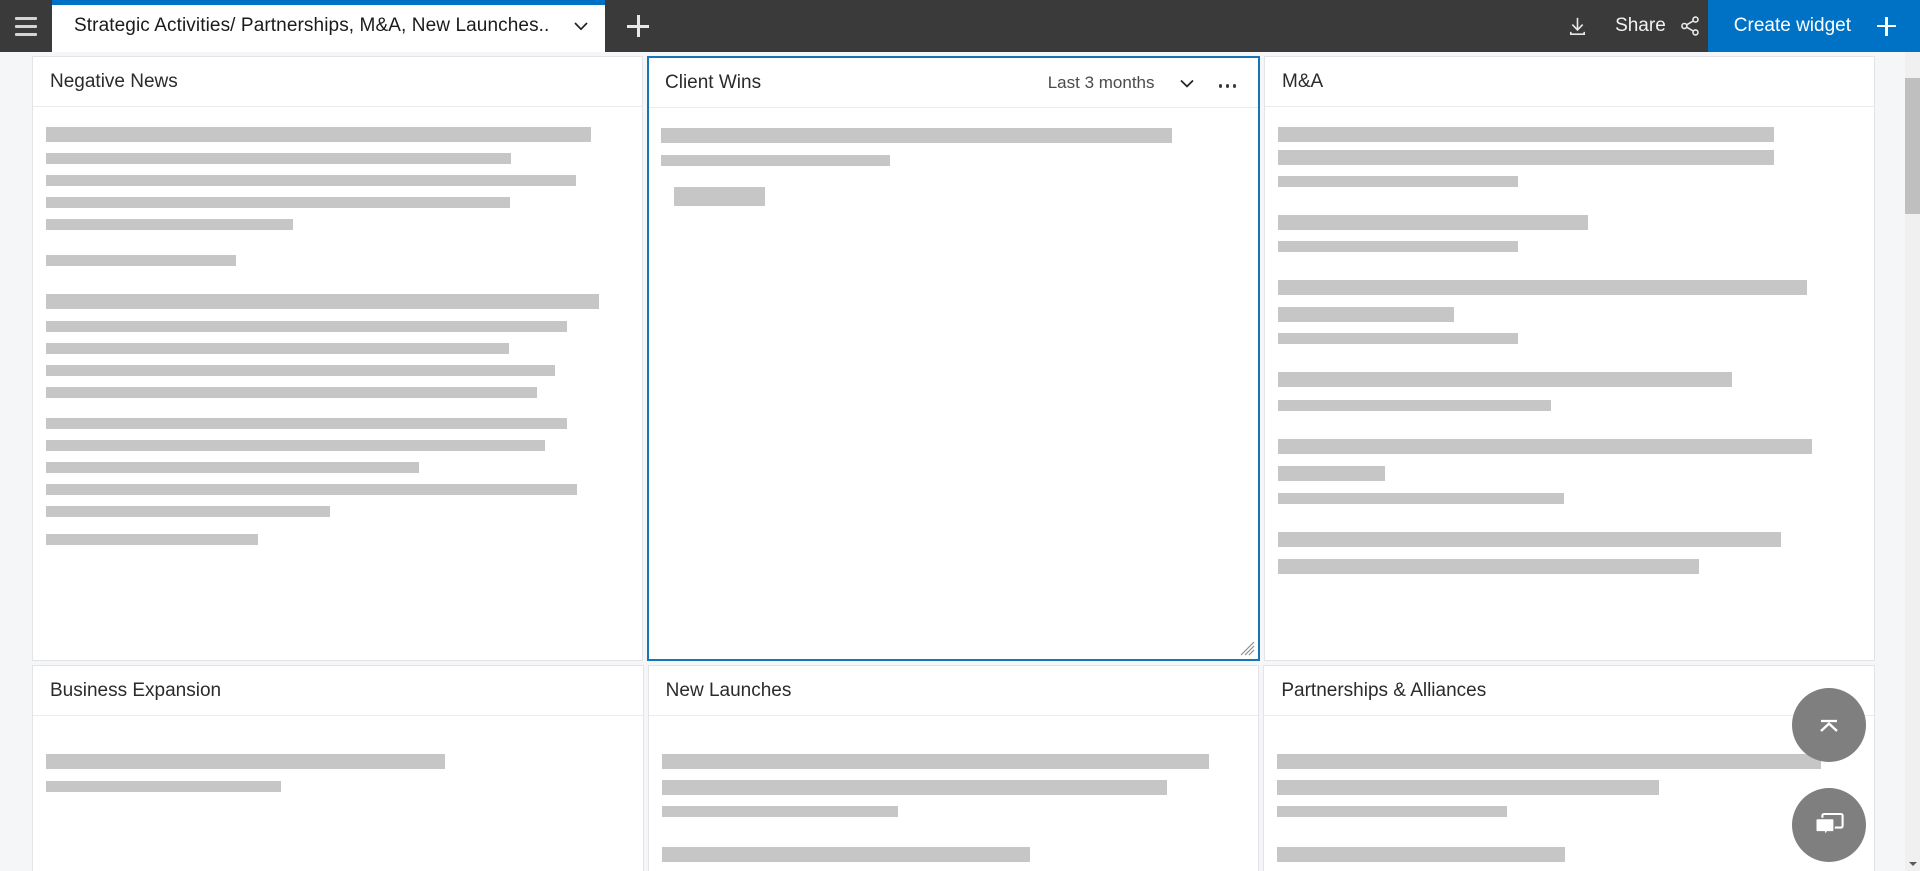 Image resolution: width=1920 pixels, height=871 pixels. I want to click on widget-card: Partnerships & Alliances, so click(1569, 768).